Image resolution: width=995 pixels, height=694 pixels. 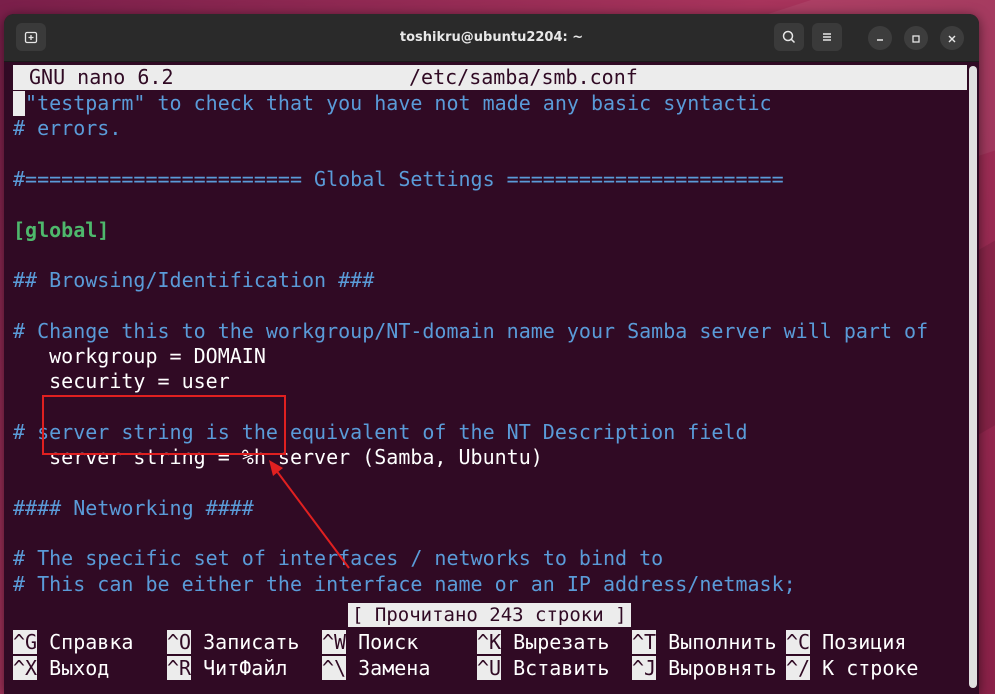 What do you see at coordinates (489, 615) in the screenshot?
I see `status-message: [ Прочитано 243 строки ]` at bounding box center [489, 615].